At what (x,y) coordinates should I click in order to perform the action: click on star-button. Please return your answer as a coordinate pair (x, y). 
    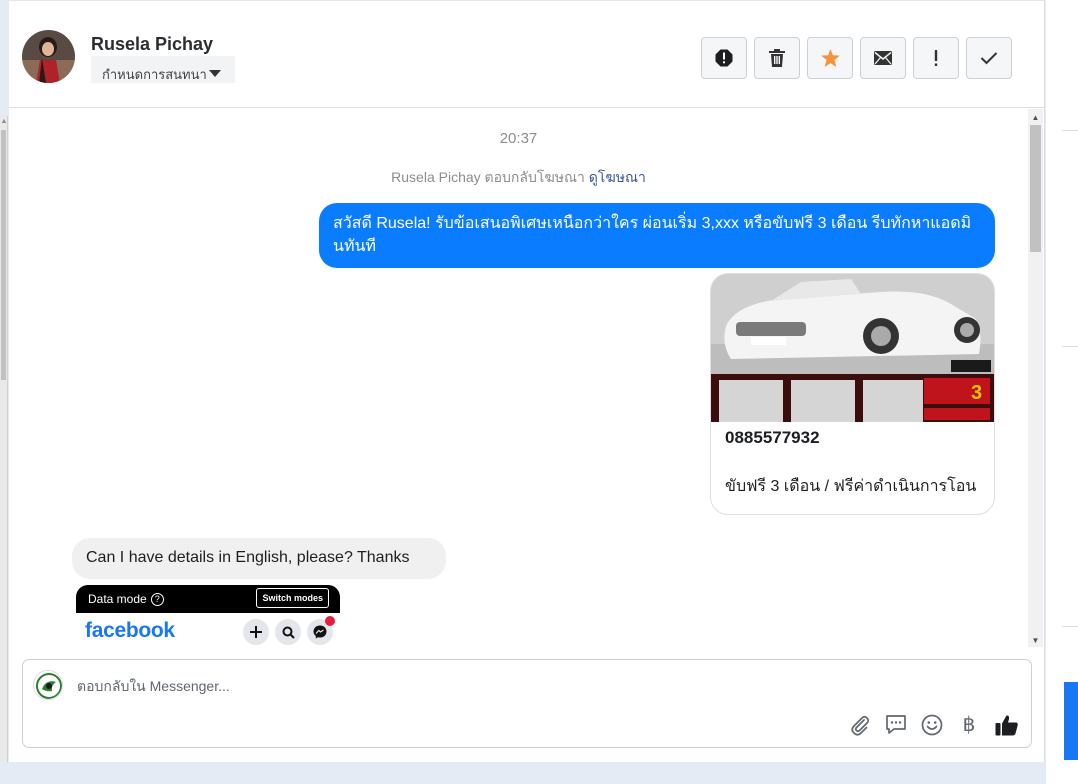
    Looking at the image, I should click on (830, 58).